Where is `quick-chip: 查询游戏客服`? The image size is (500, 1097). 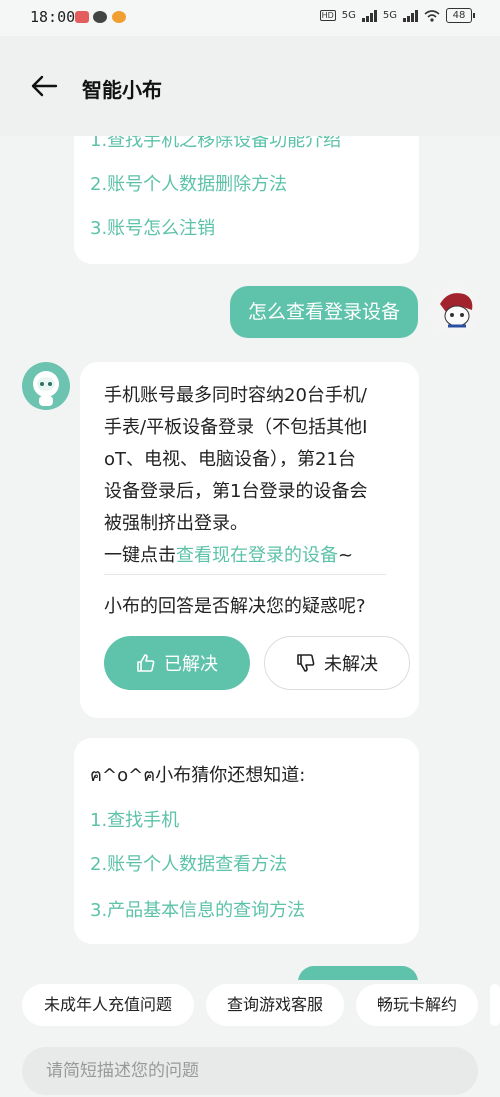
quick-chip: 查询游戏客服 is located at coordinates (275, 1005).